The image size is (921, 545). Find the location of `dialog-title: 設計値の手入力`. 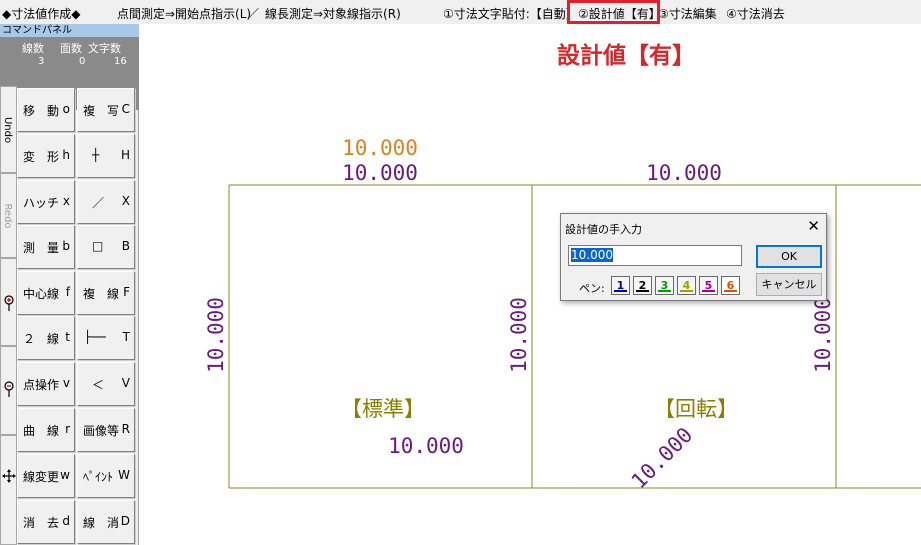

dialog-title: 設計値の手入力 is located at coordinates (603, 229).